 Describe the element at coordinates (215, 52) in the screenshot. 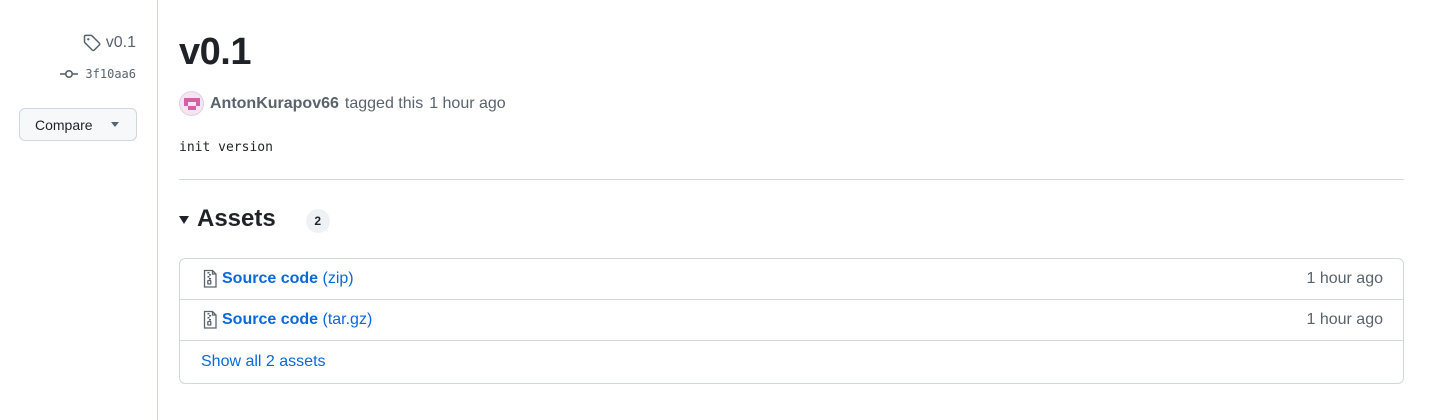

I see `release-title: v0.1` at that location.